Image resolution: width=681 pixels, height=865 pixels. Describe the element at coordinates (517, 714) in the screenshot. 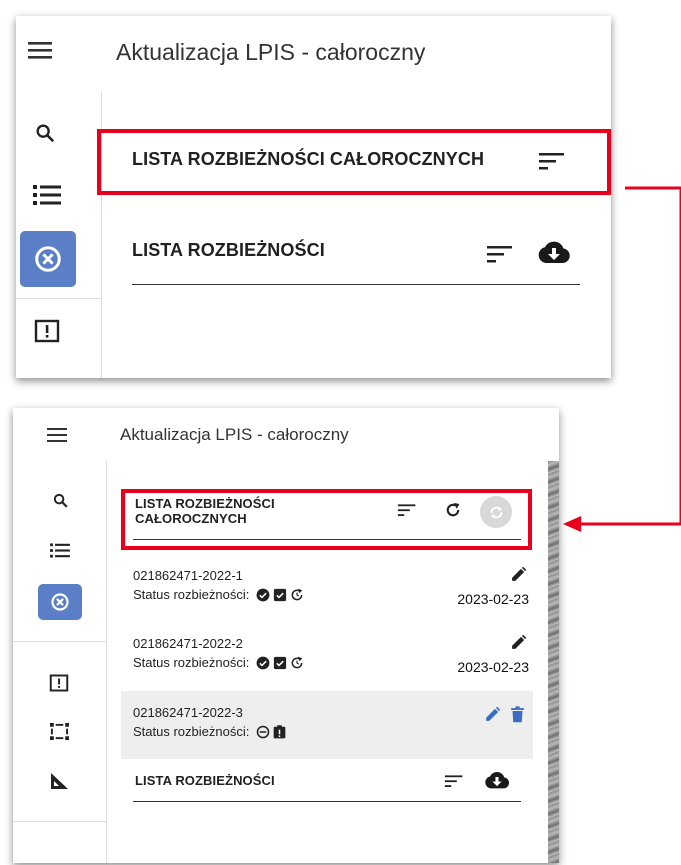

I see `delete-icon` at that location.